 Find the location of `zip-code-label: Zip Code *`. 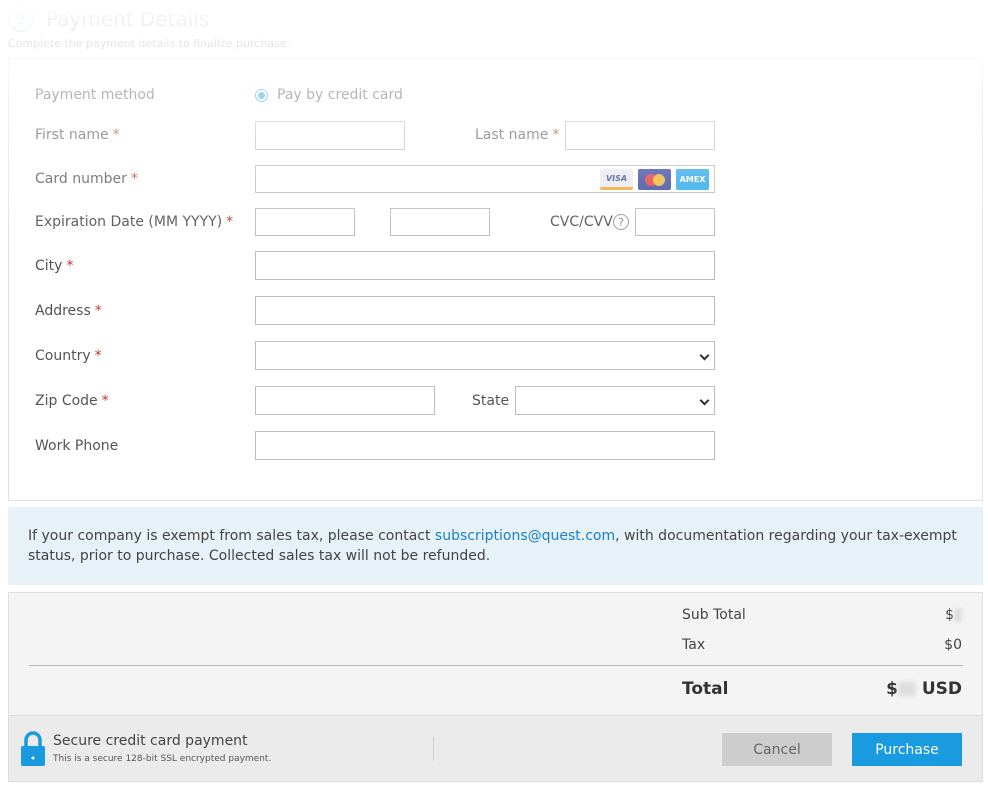

zip-code-label: Zip Code * is located at coordinates (72, 401).